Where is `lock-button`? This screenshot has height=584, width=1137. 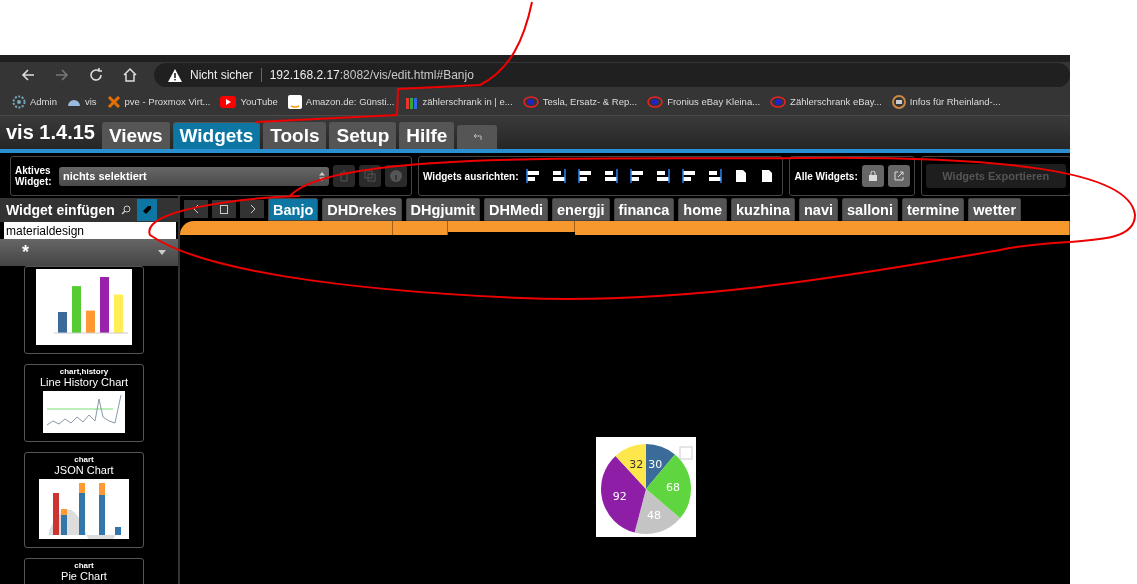
lock-button is located at coordinates (872, 176).